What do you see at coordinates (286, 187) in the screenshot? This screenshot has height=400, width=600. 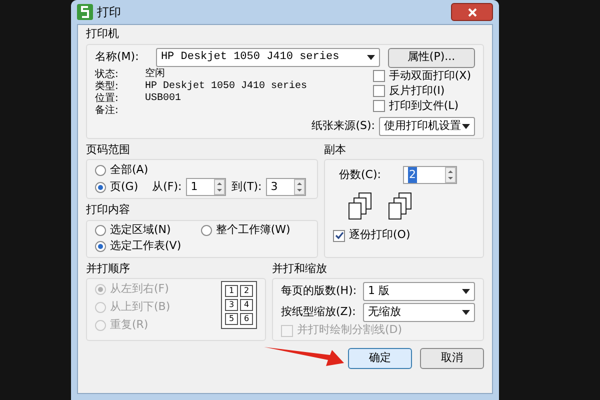 I see `number-field: 3` at bounding box center [286, 187].